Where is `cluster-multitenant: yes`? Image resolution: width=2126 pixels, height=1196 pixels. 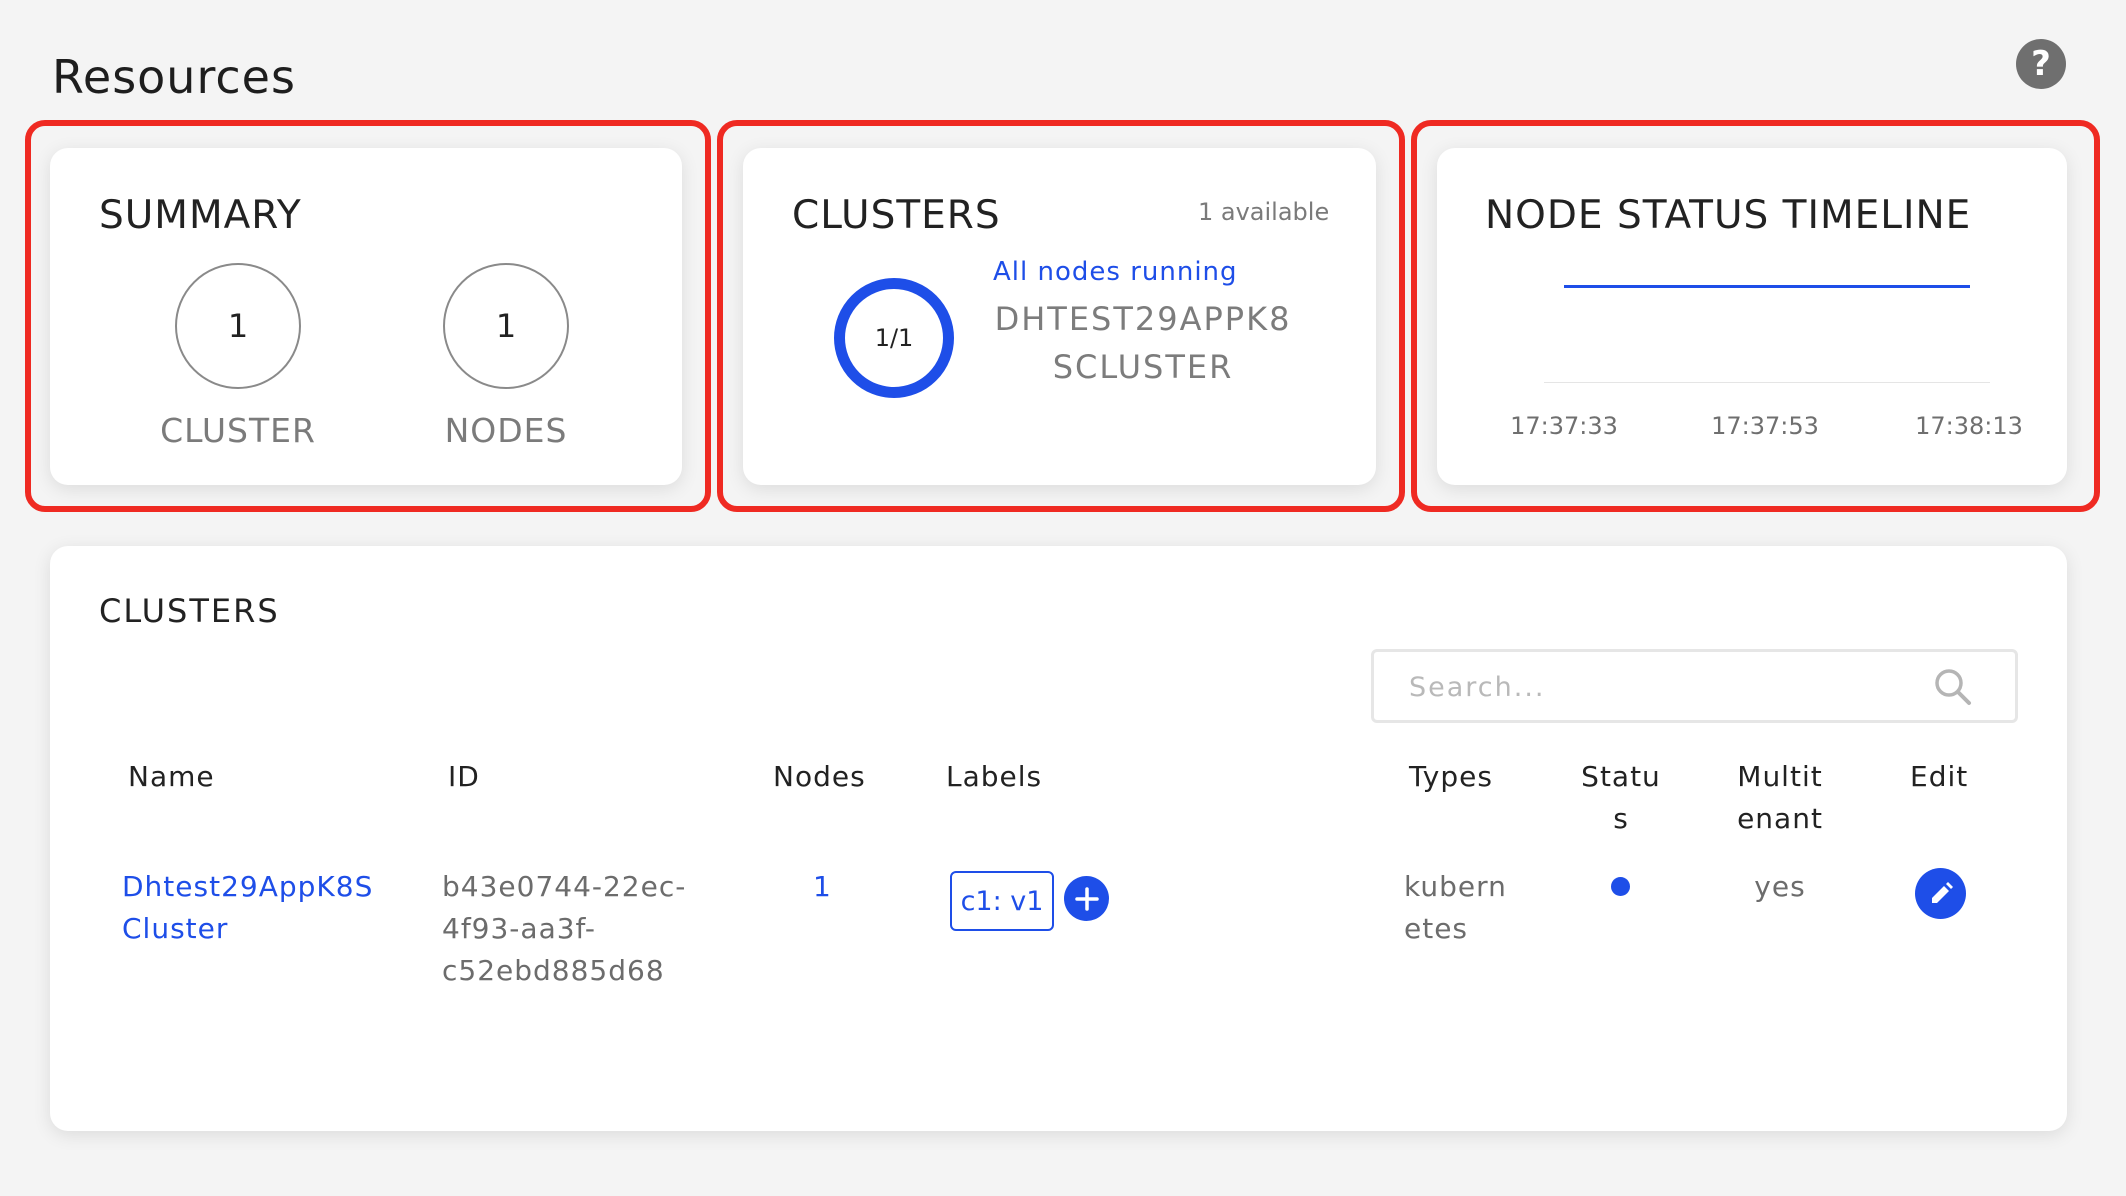
cluster-multitenant: yes is located at coordinates (1780, 886).